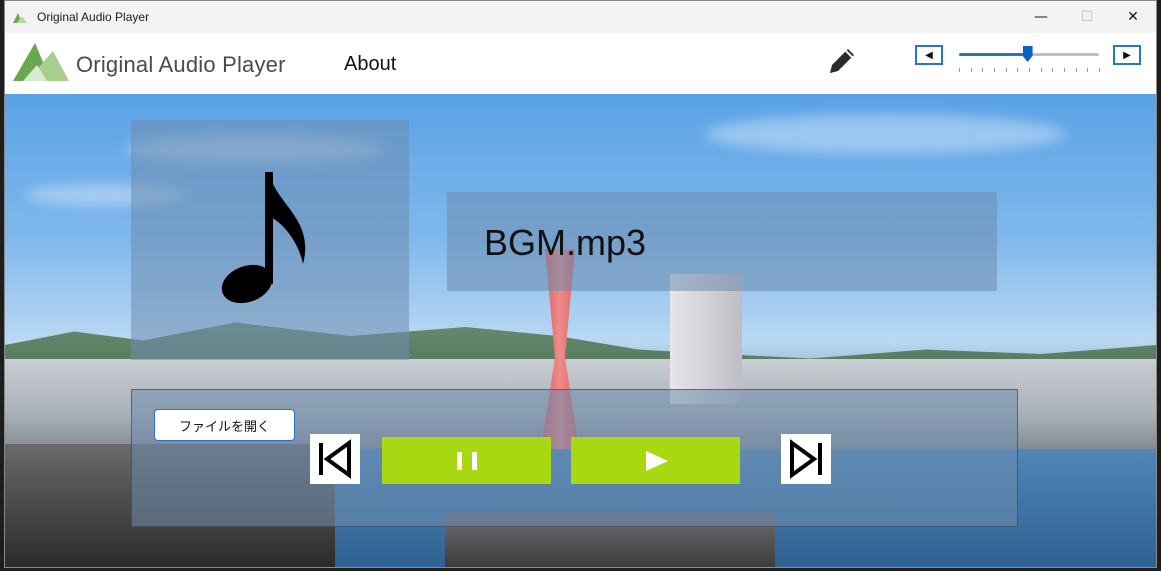 The height and width of the screenshot is (571, 1161). I want to click on minimize-icon: —, so click(1041, 17).